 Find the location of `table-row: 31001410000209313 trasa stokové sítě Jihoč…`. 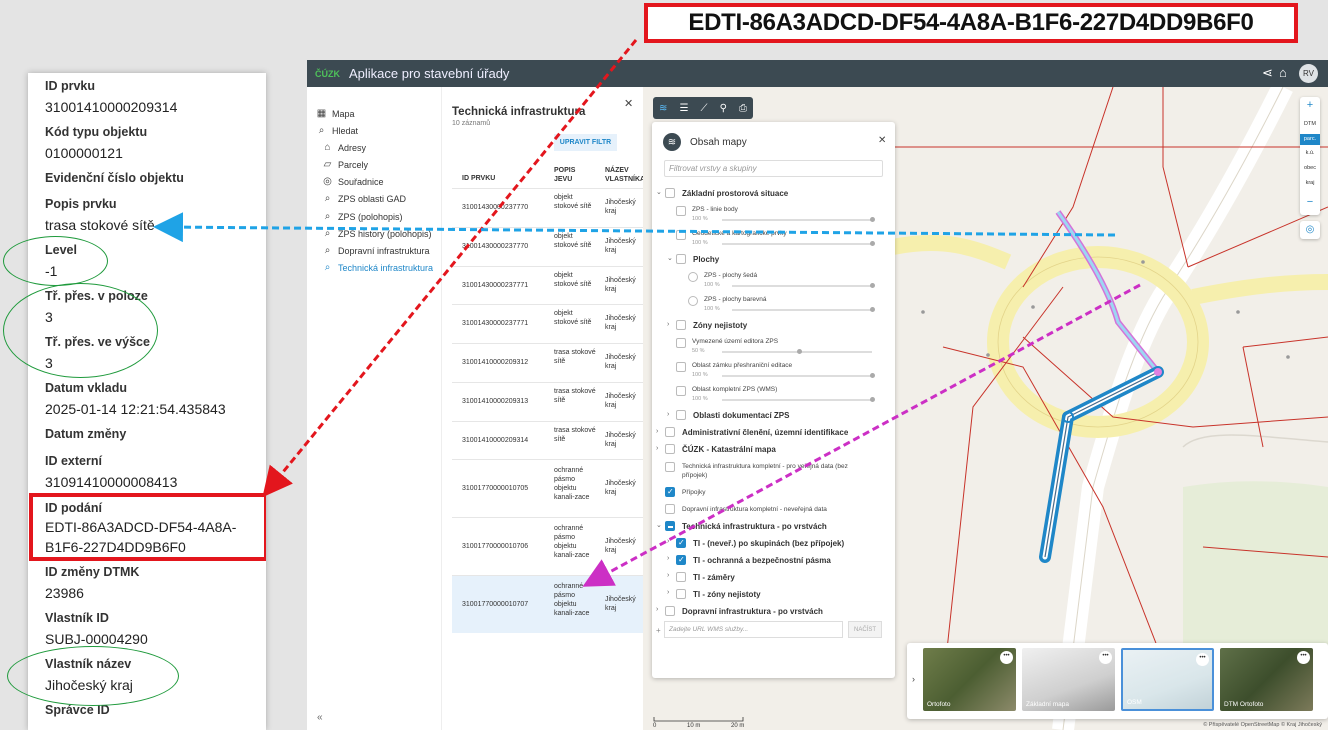

table-row: 31001410000209313 trasa stokové sítě Jihoč… is located at coordinates (548, 401).